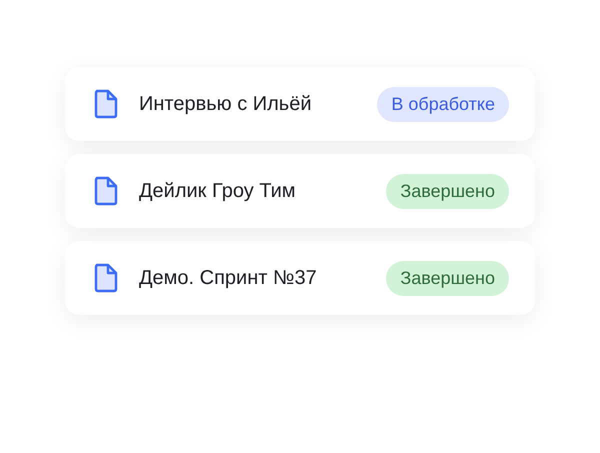 Image resolution: width=600 pixels, height=453 pixels. Describe the element at coordinates (300, 191) in the screenshot. I see `card: Дейлик Гроу Тим Завершено` at that location.